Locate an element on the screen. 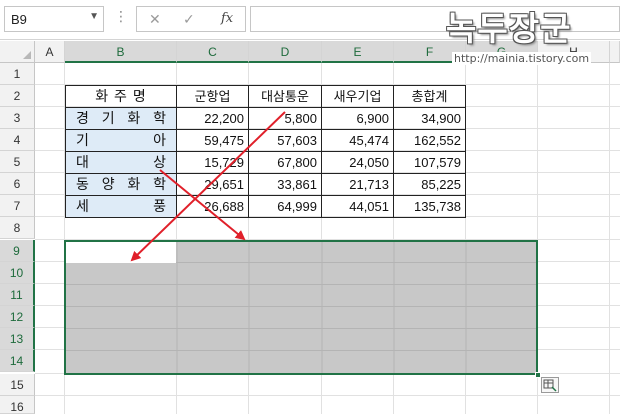 The image size is (620, 418). arrow-paste-target is located at coordinates (208, 186).